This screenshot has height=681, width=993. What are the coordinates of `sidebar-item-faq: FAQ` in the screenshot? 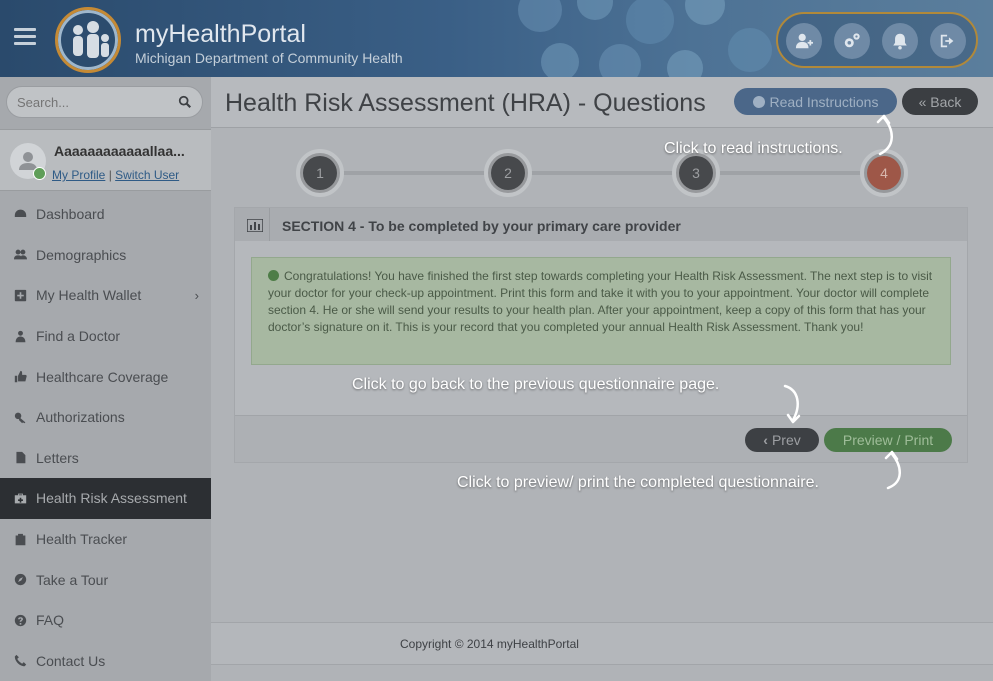 It's located at (105, 620).